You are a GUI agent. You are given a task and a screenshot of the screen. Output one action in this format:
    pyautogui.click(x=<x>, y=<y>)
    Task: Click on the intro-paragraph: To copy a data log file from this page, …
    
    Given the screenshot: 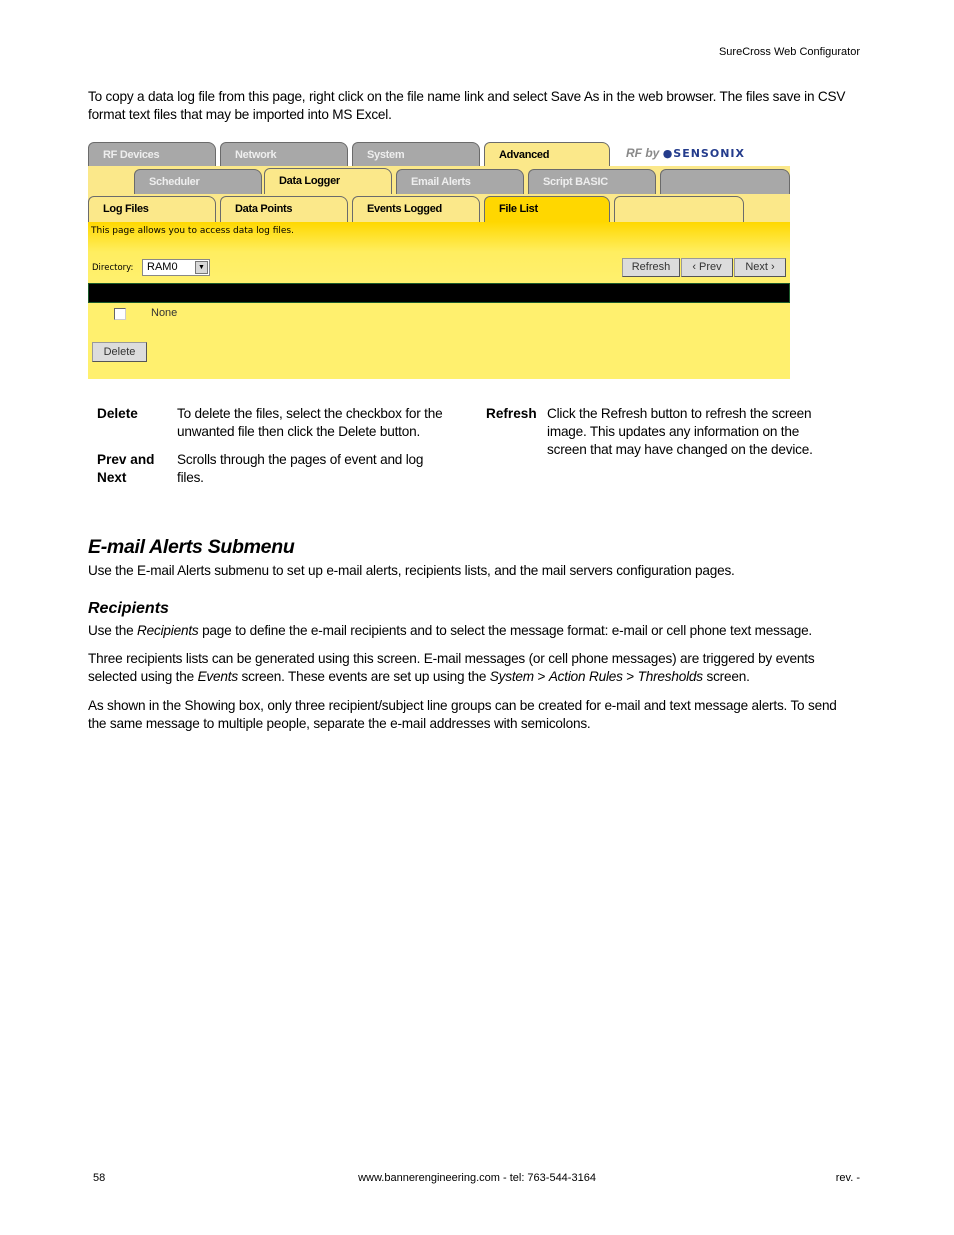 What is the action you would take?
    pyautogui.click(x=467, y=105)
    